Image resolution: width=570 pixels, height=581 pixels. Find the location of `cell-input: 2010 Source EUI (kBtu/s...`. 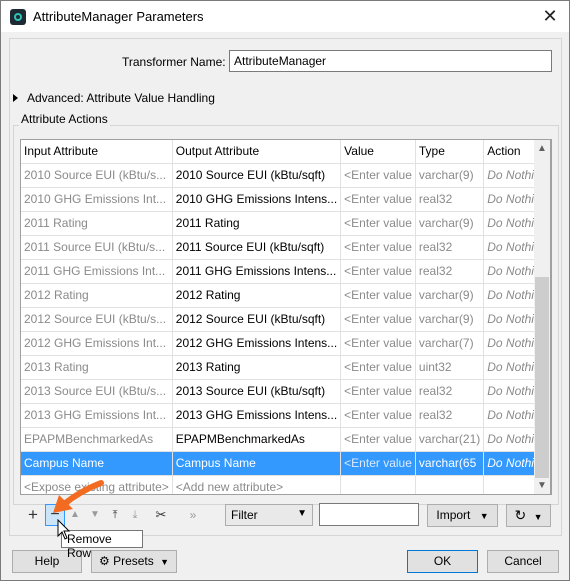

cell-input: 2010 Source EUI (kBtu/s... is located at coordinates (97, 175).